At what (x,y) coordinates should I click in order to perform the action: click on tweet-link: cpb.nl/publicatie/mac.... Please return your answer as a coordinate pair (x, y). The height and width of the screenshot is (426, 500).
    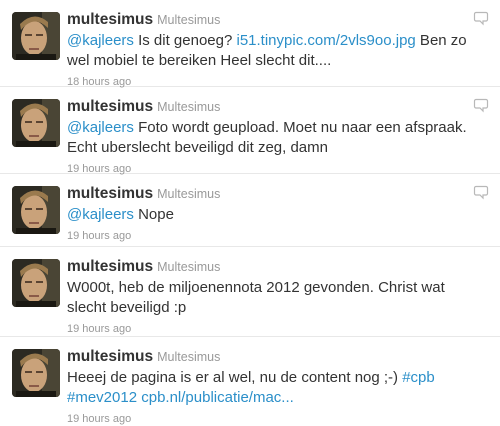
    Looking at the image, I should click on (217, 397).